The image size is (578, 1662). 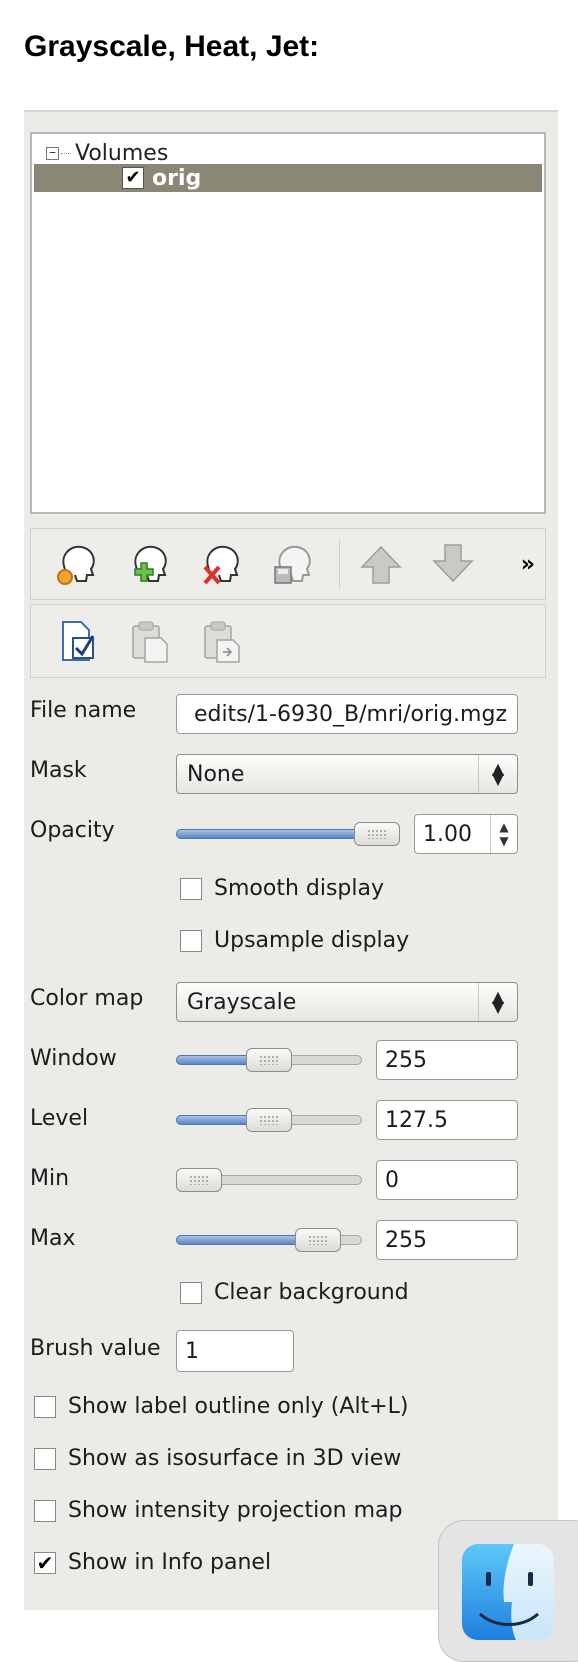 I want to click on layer-toolbar-secondary, so click(x=288, y=641).